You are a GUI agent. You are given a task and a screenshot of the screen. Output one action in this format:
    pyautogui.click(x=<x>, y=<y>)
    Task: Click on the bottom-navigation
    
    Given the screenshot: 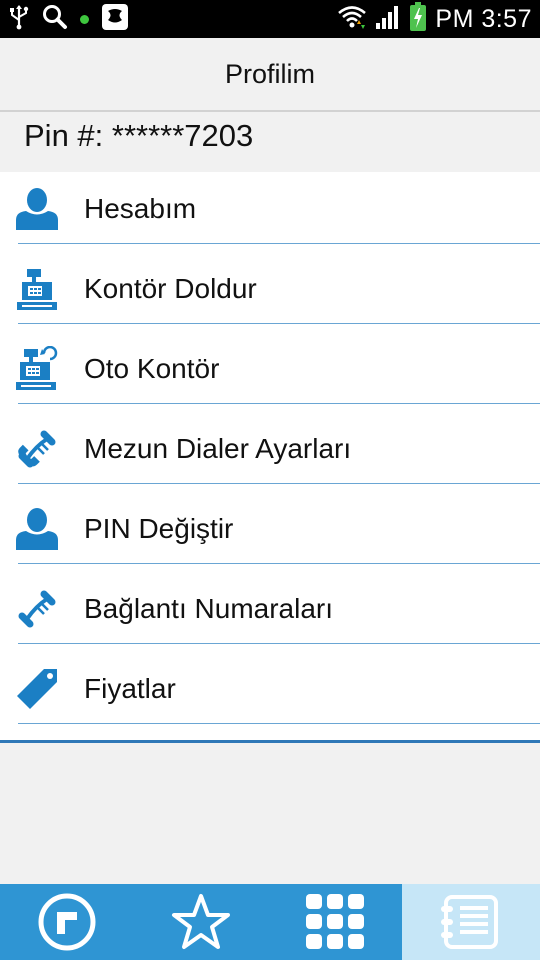 What is the action you would take?
    pyautogui.click(x=270, y=922)
    